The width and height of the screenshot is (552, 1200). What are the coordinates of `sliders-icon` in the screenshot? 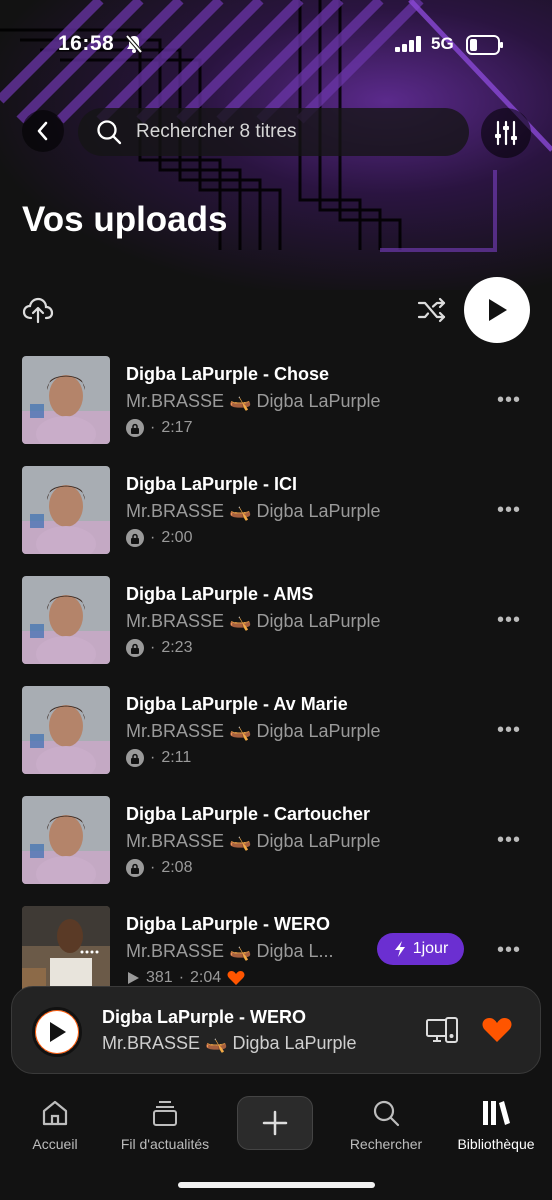 It's located at (506, 133).